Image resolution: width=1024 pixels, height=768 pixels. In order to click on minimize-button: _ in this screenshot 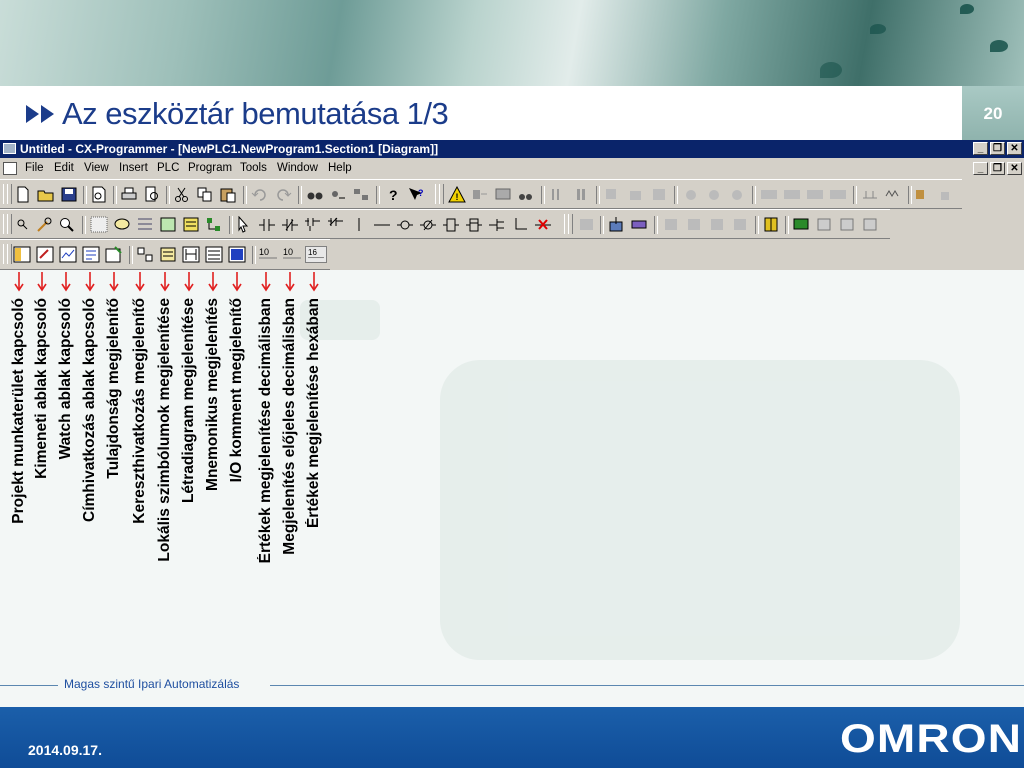, I will do `click(980, 148)`.